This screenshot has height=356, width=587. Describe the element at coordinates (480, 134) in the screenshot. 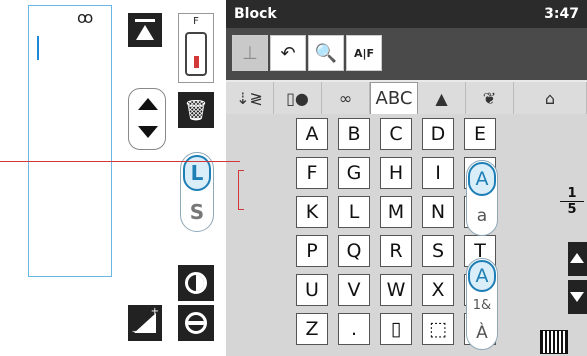

I see `letter-key: E` at that location.